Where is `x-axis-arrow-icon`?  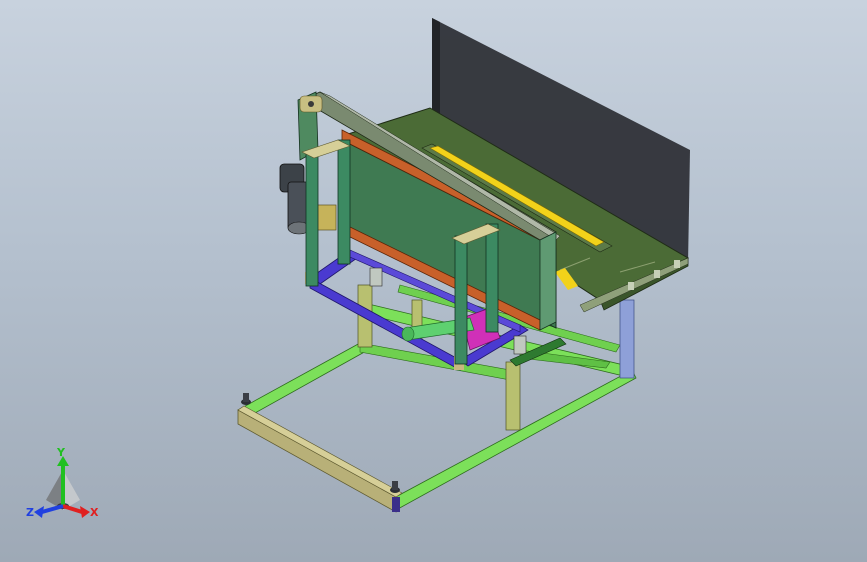
x-axis-arrow-icon is located at coordinates (76, 511).